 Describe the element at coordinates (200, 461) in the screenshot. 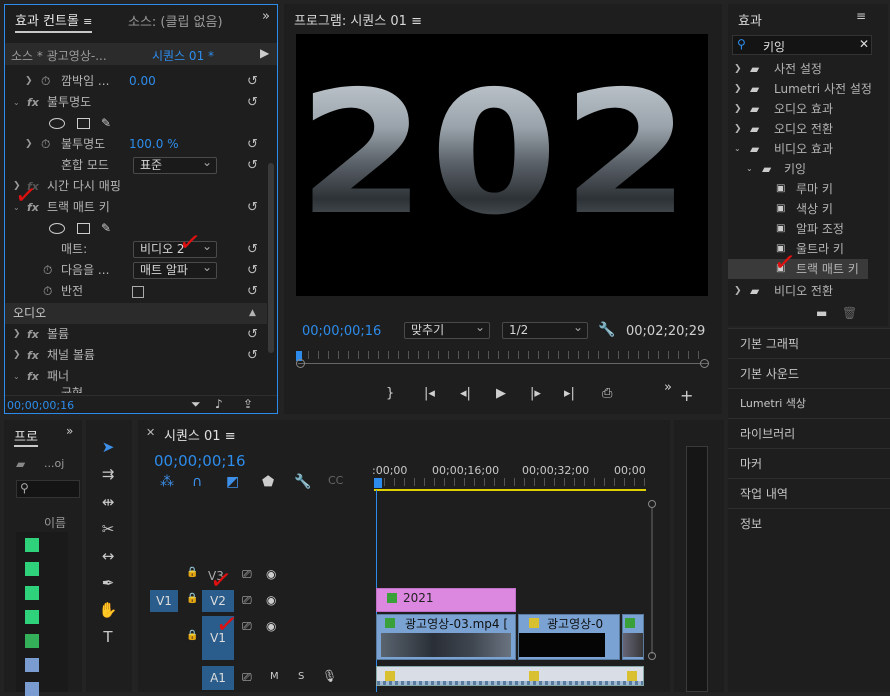

I see `timeline-timecode: 00;00;00;16` at that location.